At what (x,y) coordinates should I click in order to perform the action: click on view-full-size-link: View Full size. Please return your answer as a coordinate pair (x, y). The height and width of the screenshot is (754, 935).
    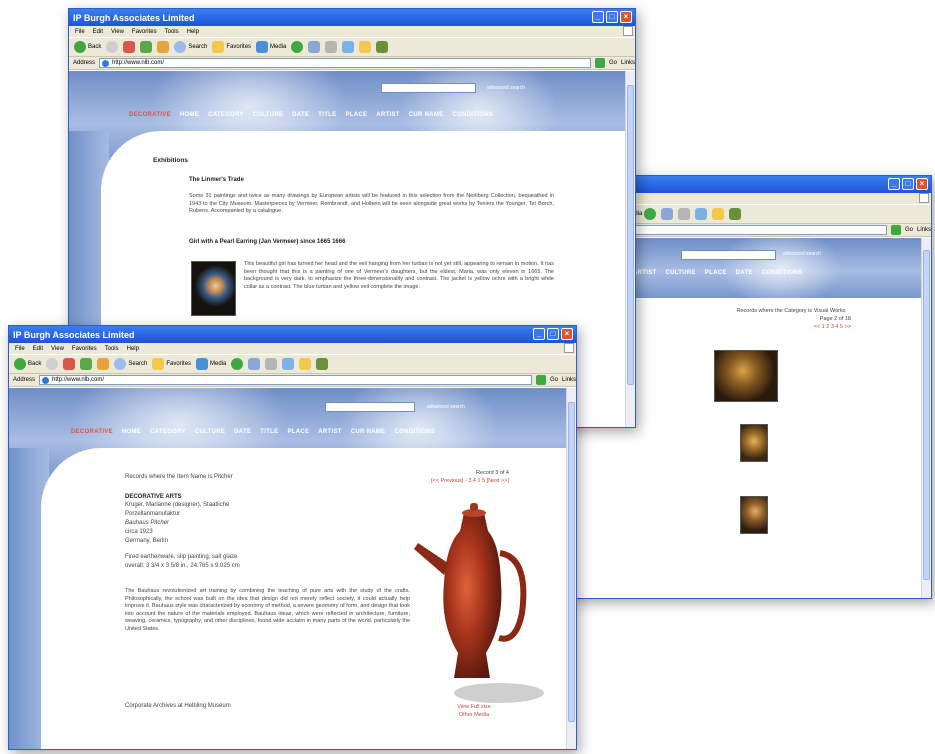
    Looking at the image, I should click on (474, 708).